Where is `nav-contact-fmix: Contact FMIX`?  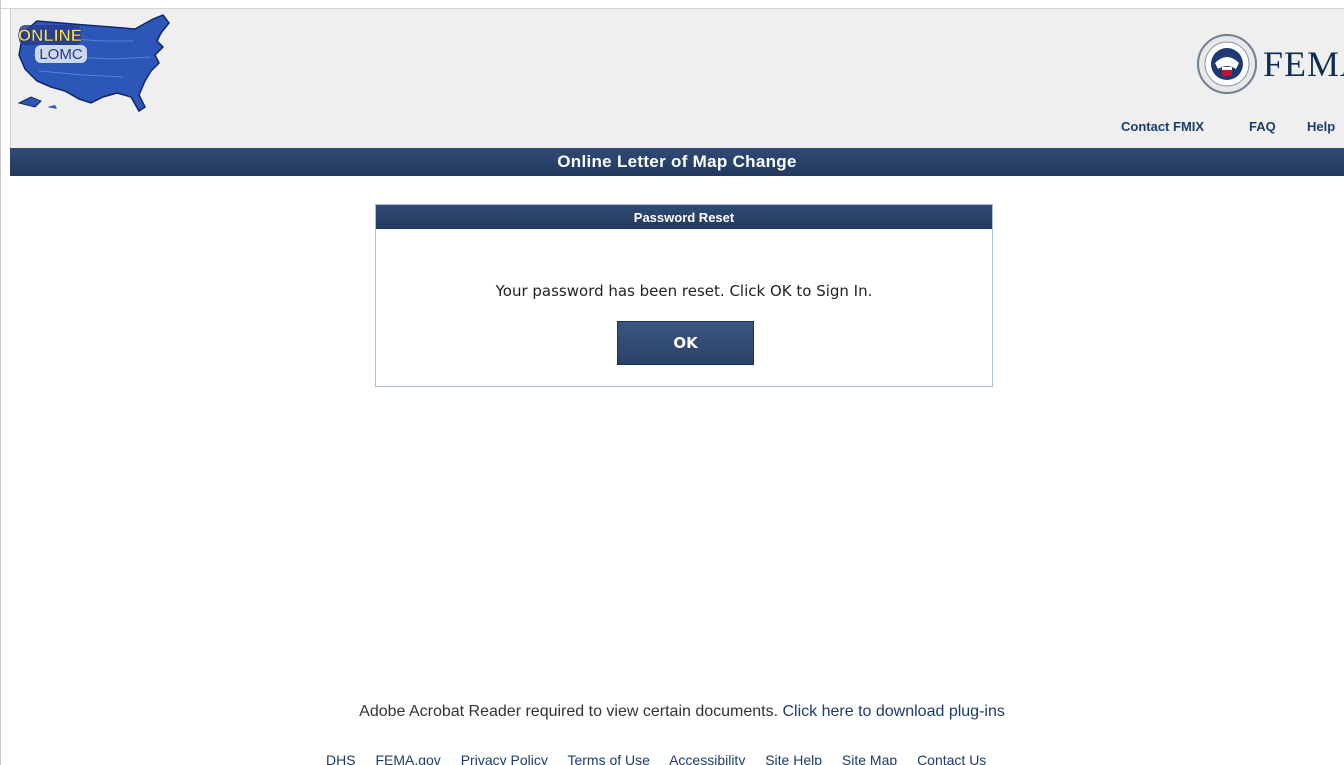
nav-contact-fmix: Contact FMIX is located at coordinates (1162, 126).